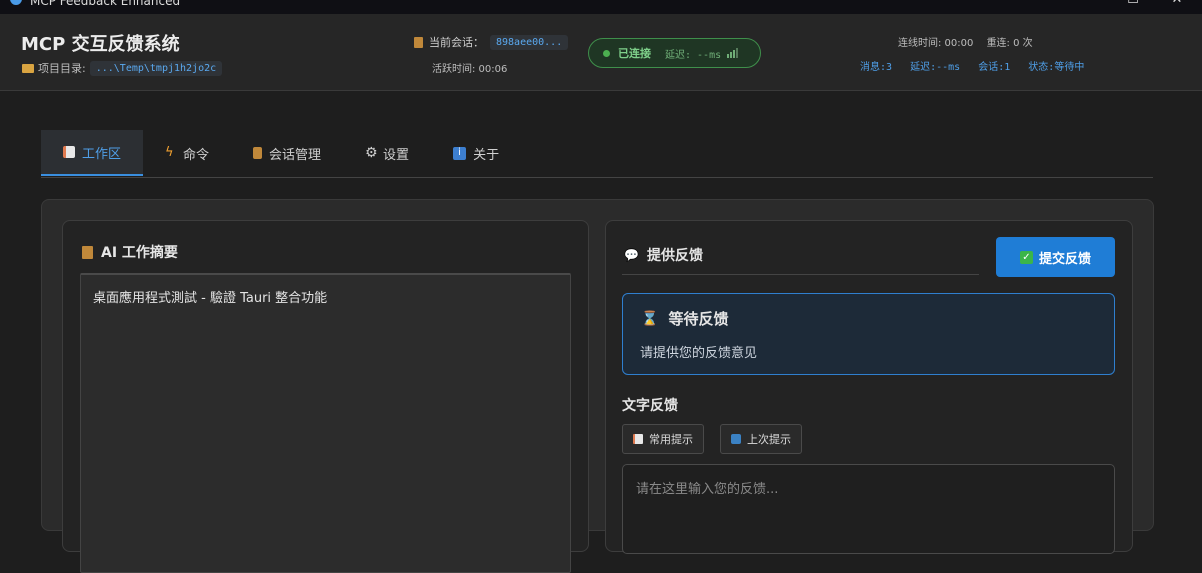  Describe the element at coordinates (156, 68) in the screenshot. I see `project-path: ...\Temp\tmpj1h2jo2c` at that location.